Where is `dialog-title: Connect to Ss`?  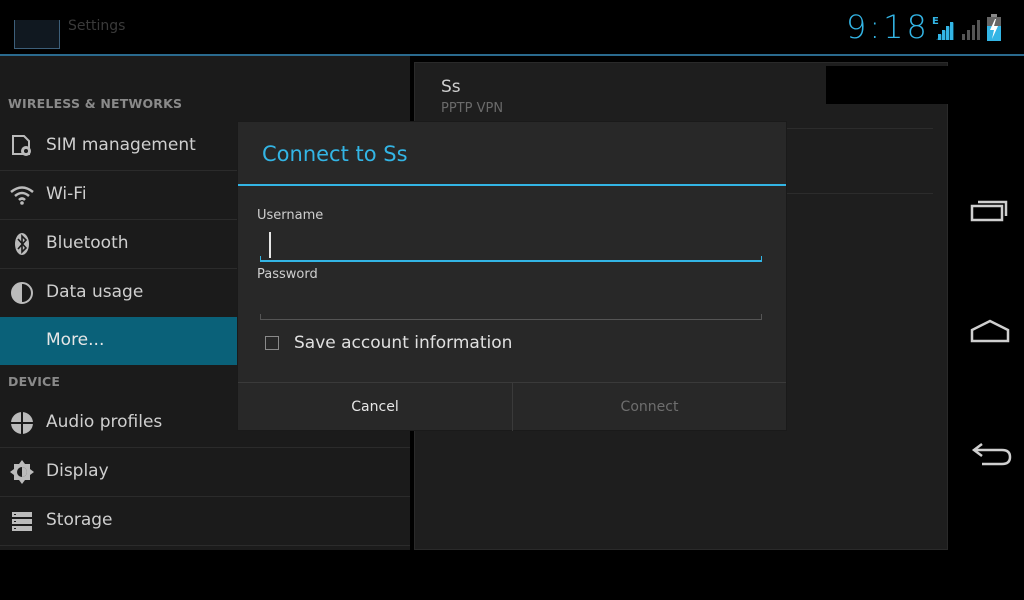
dialog-title: Connect to Ss is located at coordinates (335, 154).